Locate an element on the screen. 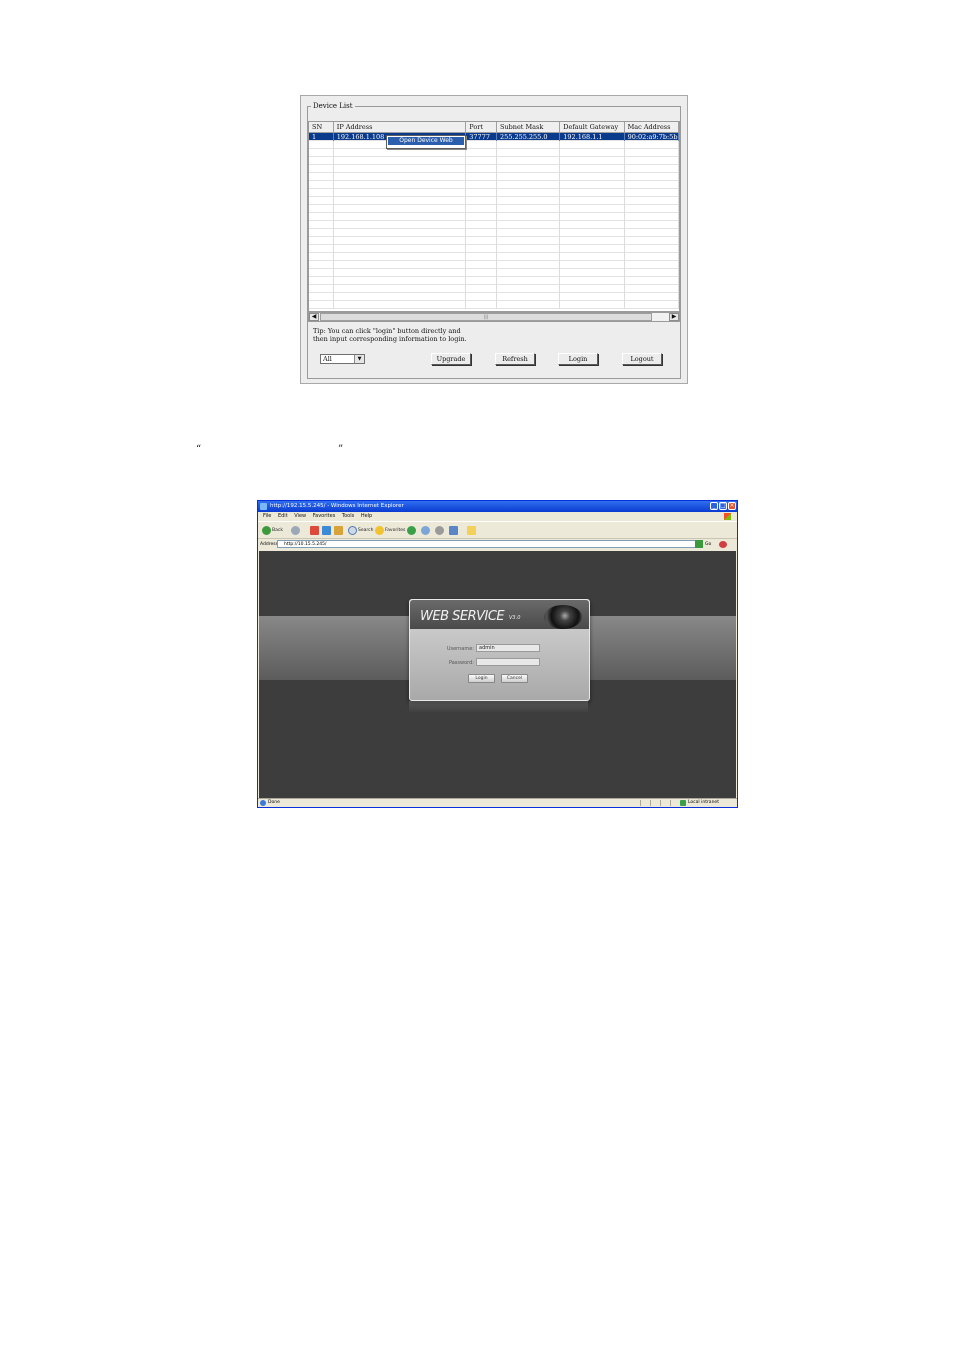 The width and height of the screenshot is (954, 1350). column-header-mac: Mac Address is located at coordinates (652, 127).